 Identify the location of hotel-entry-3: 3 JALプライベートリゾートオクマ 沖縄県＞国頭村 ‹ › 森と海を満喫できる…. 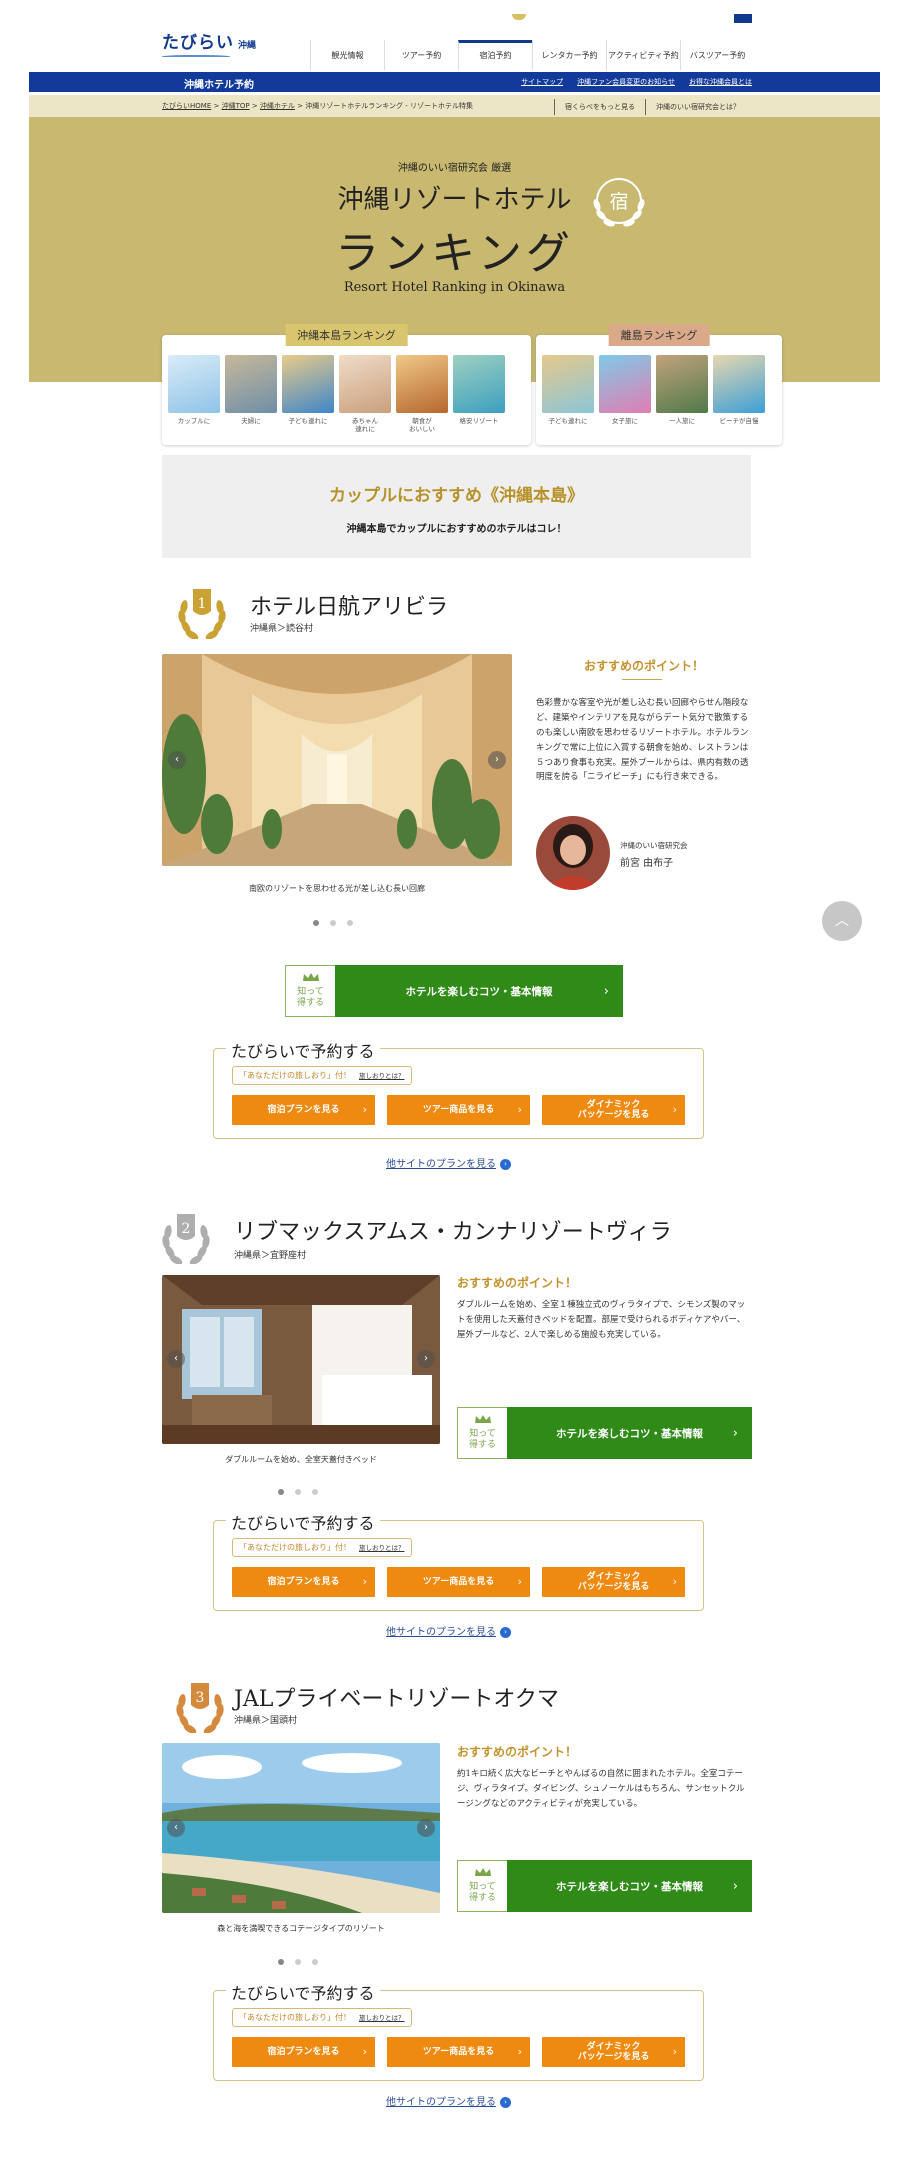
(457, 1897).